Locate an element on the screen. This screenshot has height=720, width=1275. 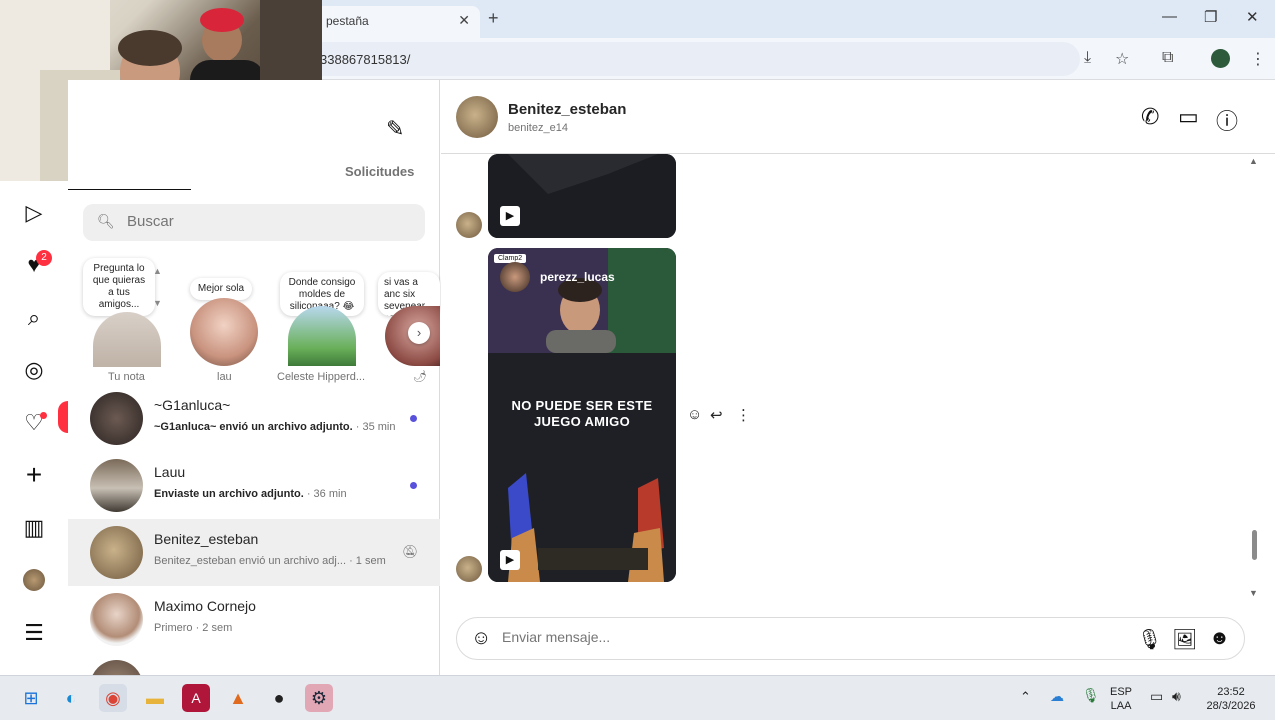
chrome-browser-icon: ◉ is located at coordinates (113, 698).